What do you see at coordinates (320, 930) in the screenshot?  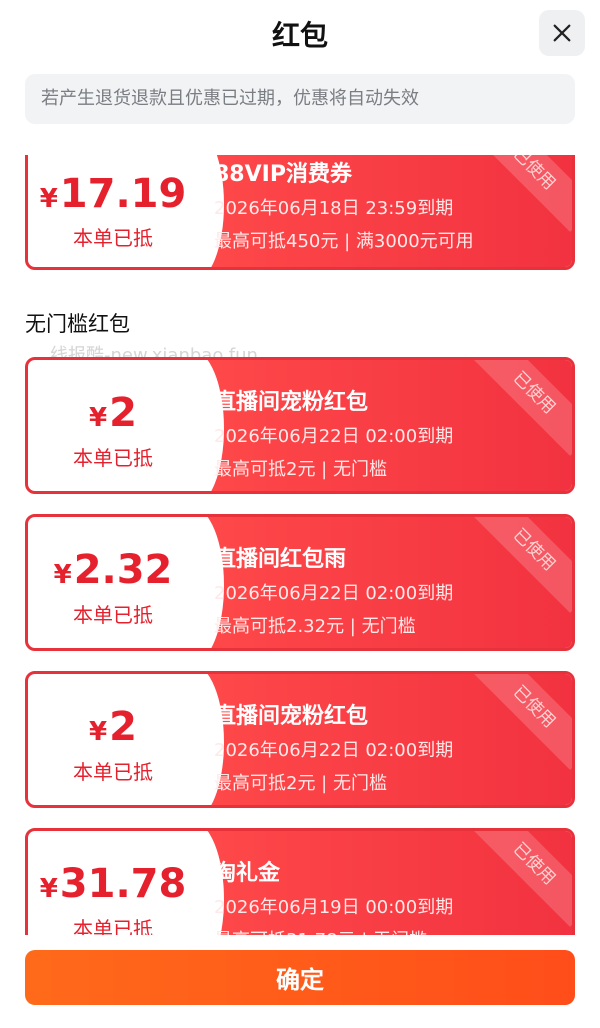 I see `coupon-limit: 最高可抵31.78元 | 无门槛` at bounding box center [320, 930].